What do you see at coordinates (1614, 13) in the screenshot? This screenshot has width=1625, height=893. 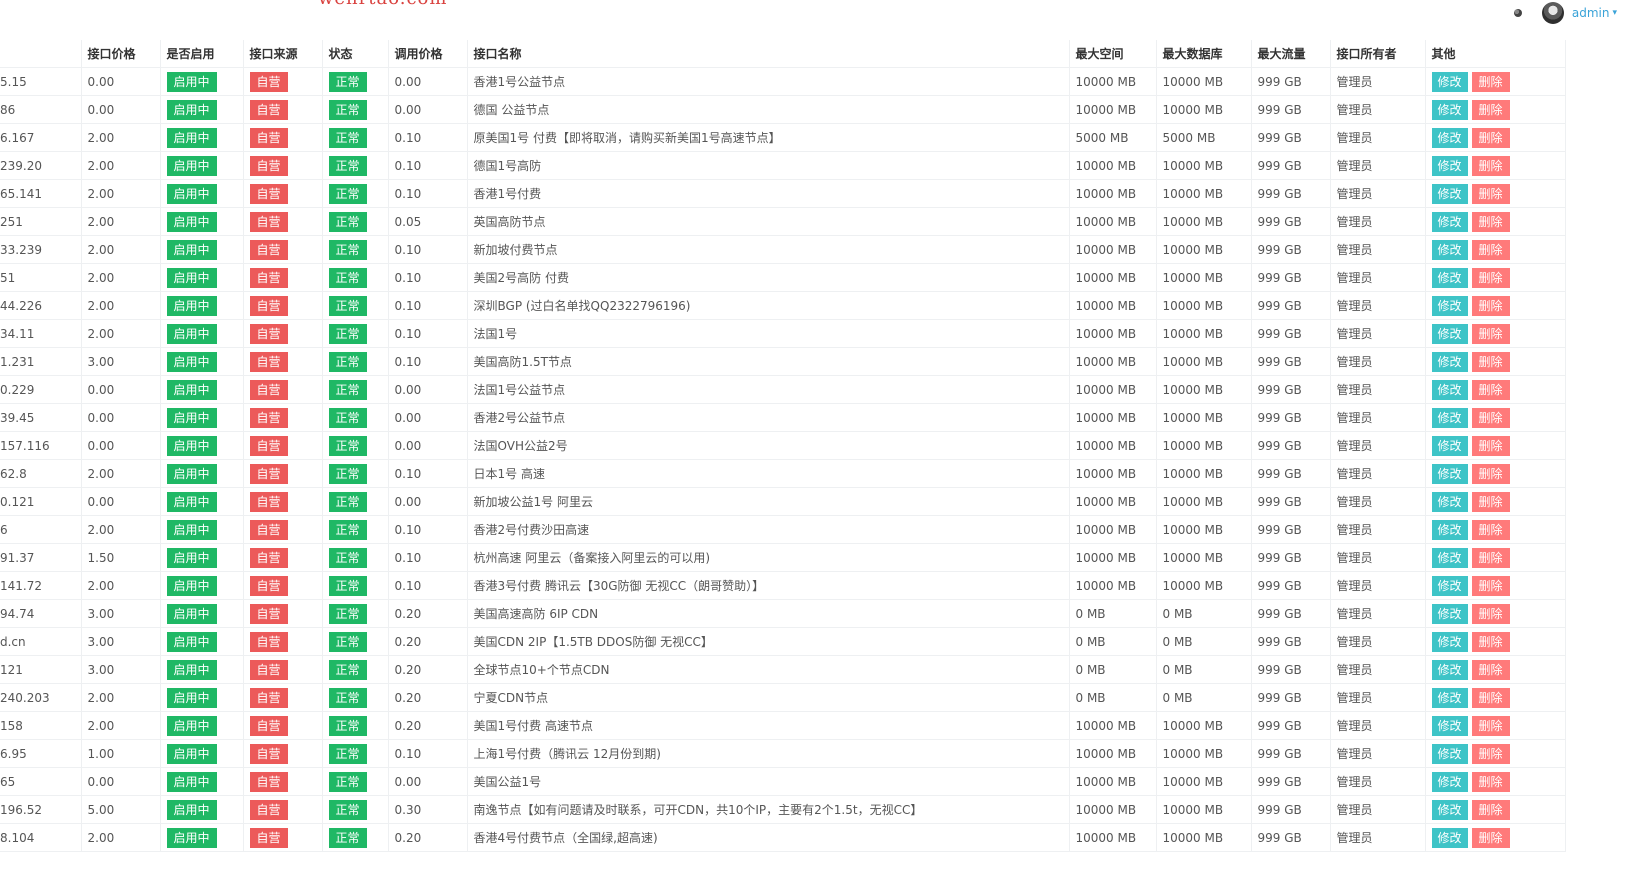 I see `caret-down-icon: ▾` at bounding box center [1614, 13].